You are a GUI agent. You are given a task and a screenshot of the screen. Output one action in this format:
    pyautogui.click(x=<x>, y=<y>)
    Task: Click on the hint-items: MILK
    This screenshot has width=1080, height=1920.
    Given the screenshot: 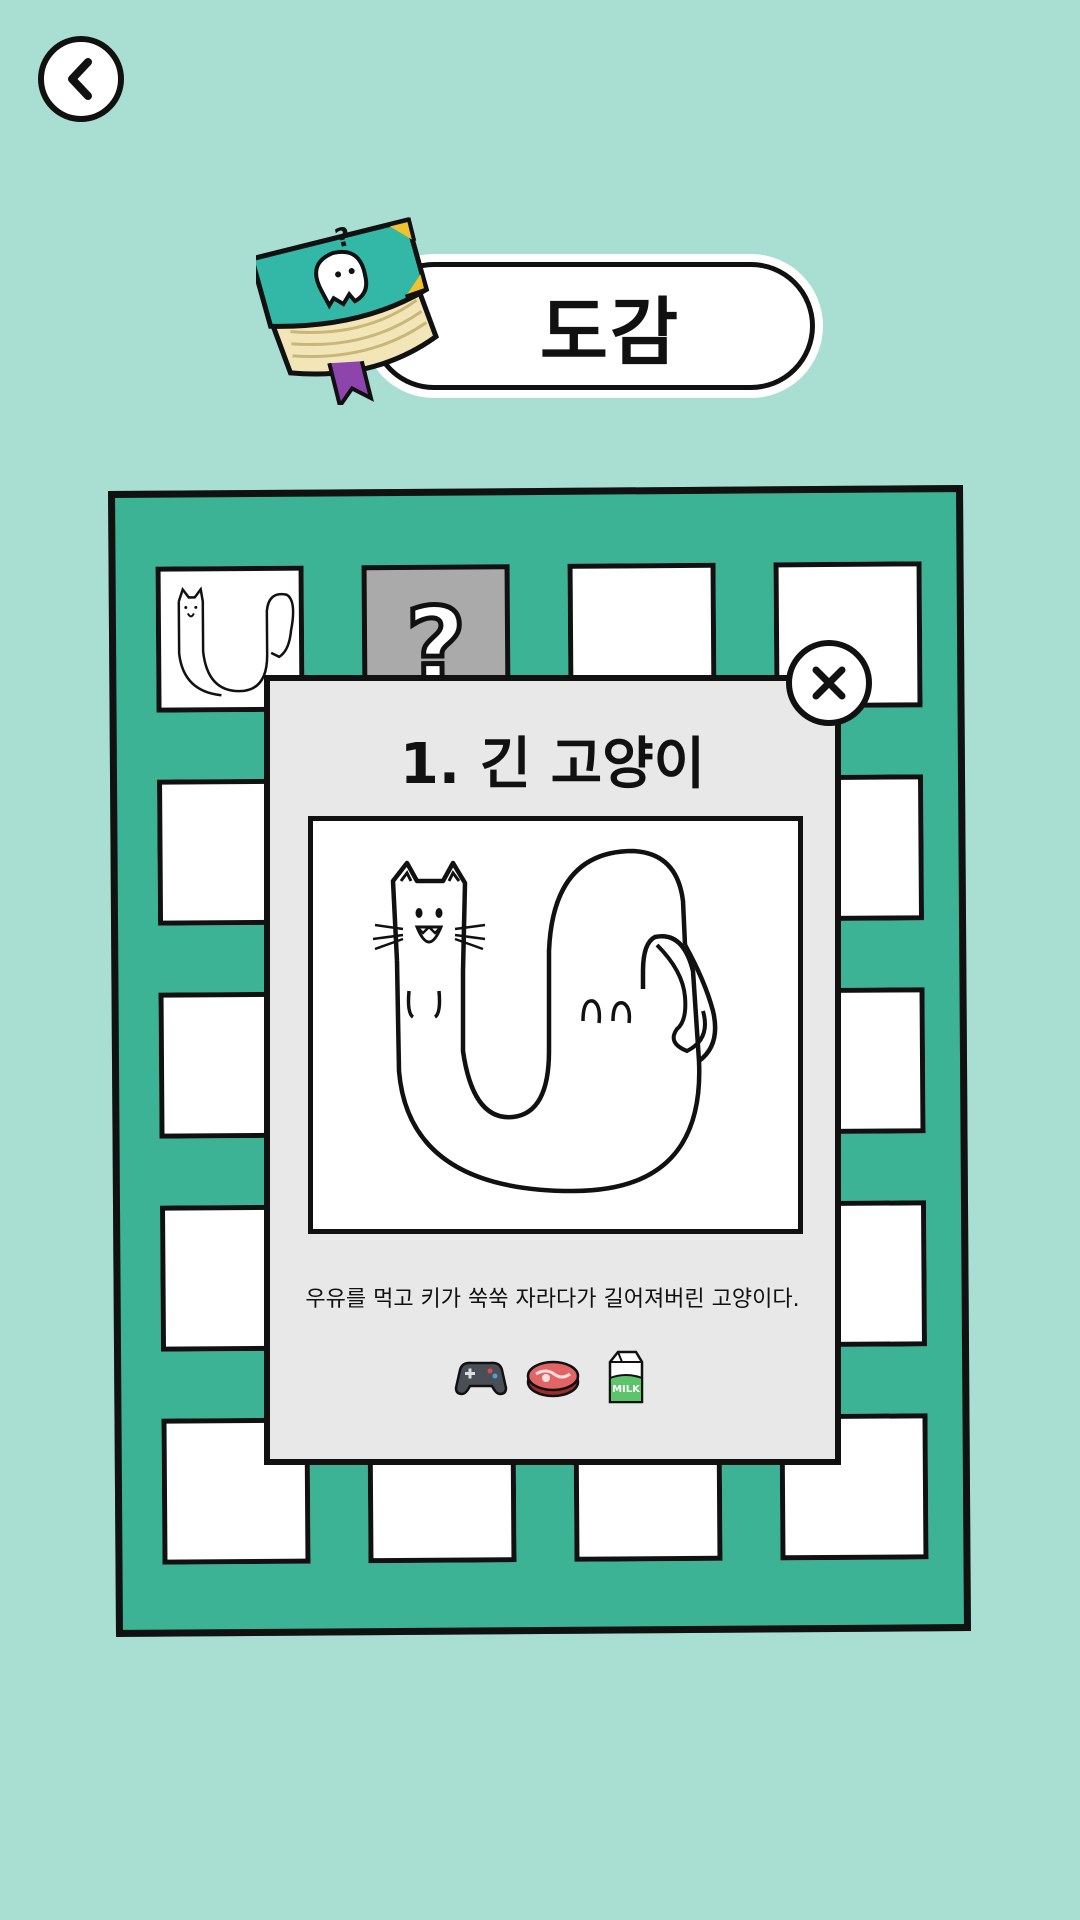 What is the action you would take?
    pyautogui.click(x=552, y=1377)
    